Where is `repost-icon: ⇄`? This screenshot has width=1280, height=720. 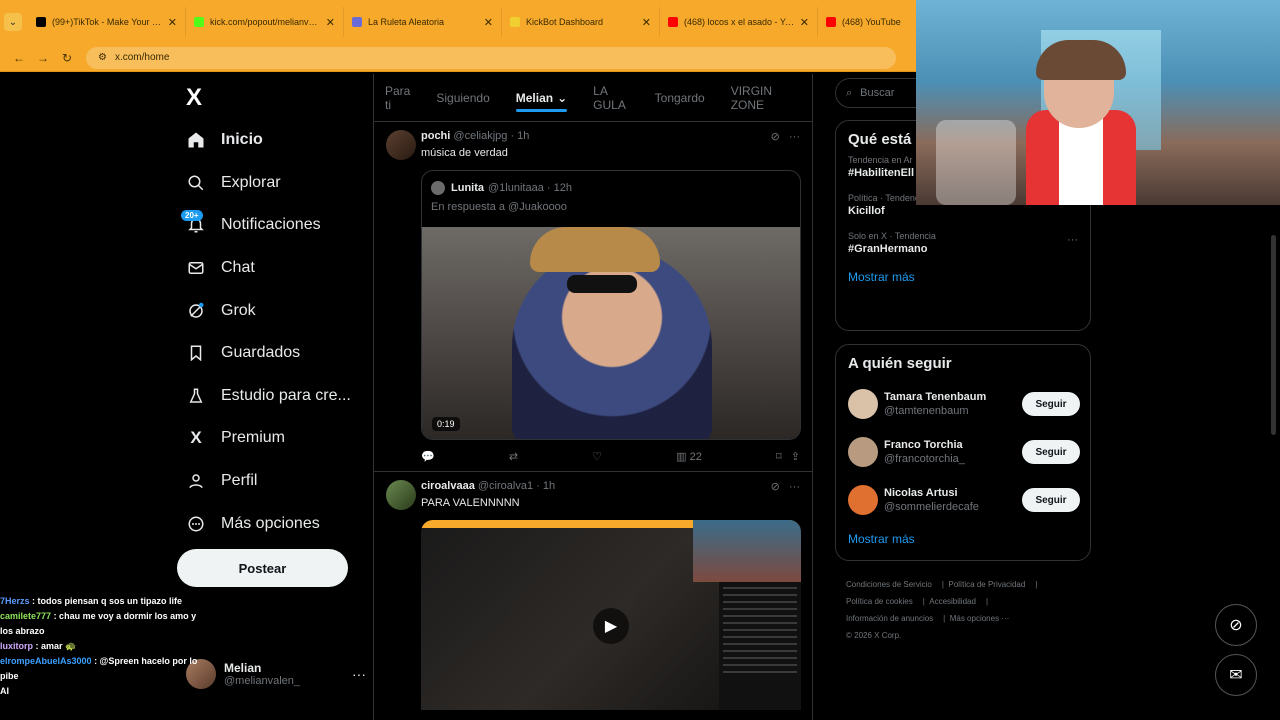
repost-icon: ⇄ is located at coordinates (513, 456).